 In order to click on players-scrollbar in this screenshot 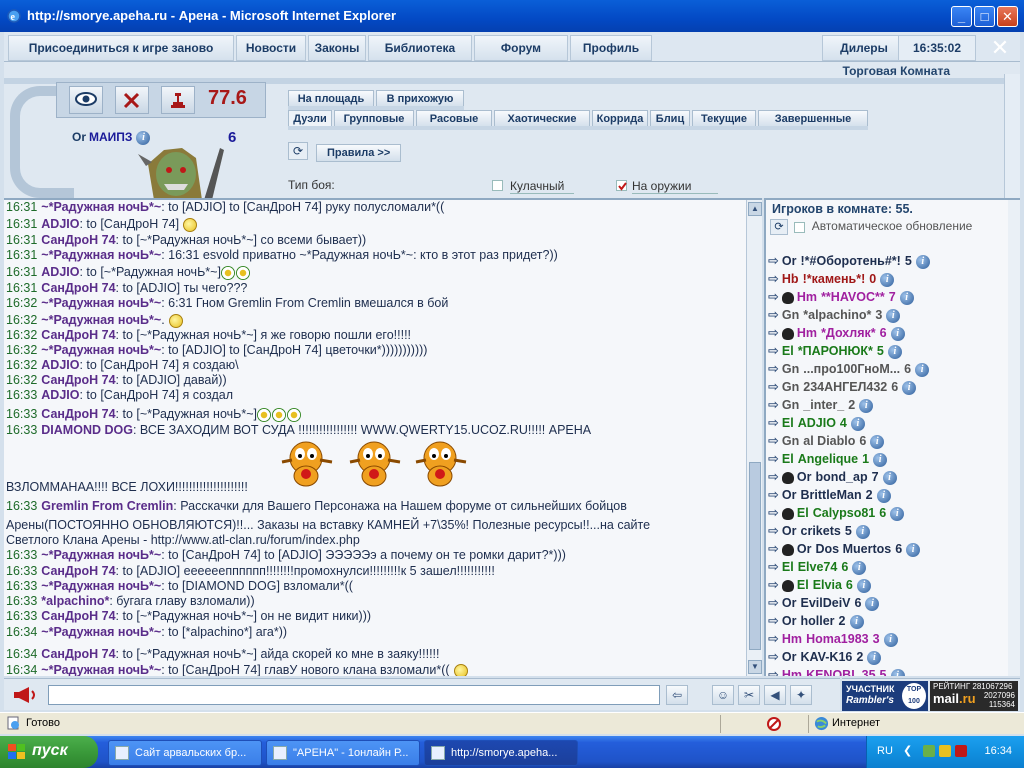, I will do `click(1014, 438)`.